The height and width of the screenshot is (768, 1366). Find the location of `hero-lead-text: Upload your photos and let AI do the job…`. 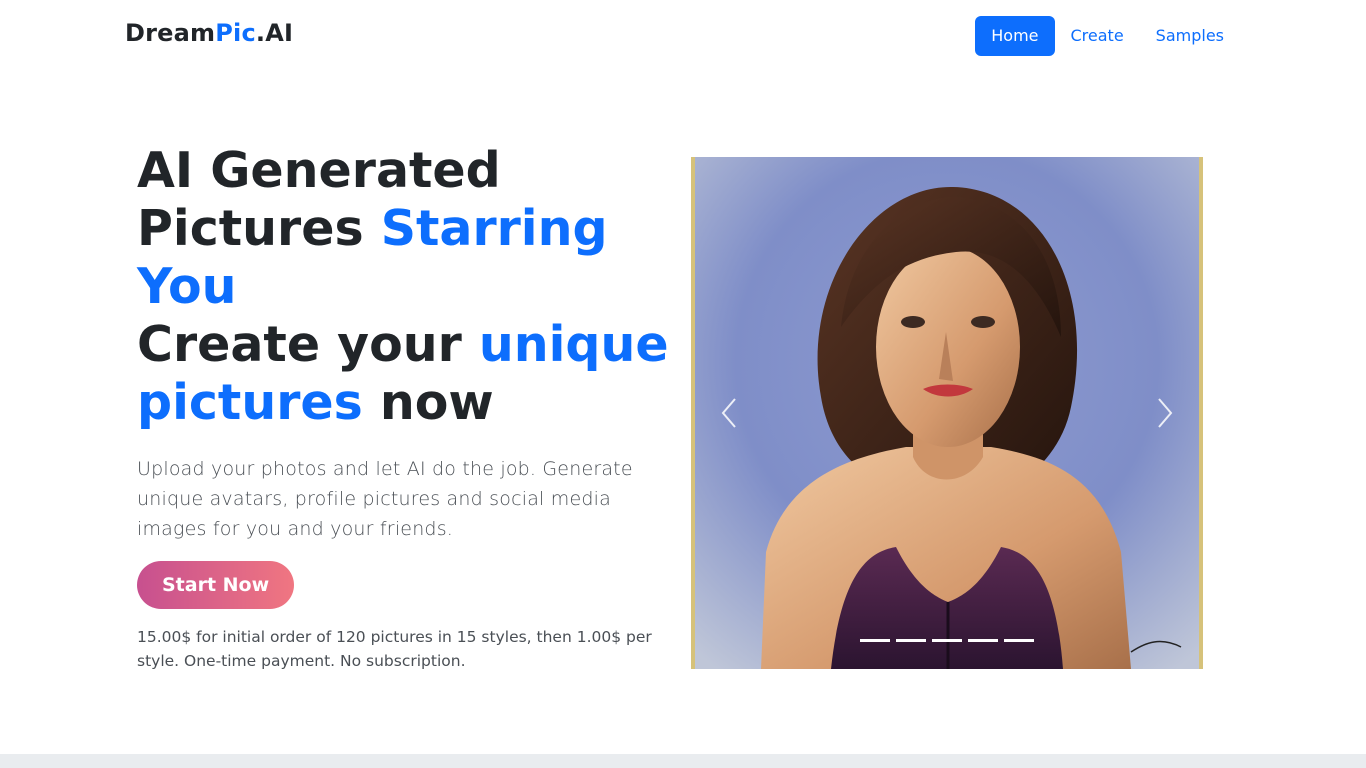

hero-lead-text: Upload your photos and let AI do the job… is located at coordinates (385, 499).